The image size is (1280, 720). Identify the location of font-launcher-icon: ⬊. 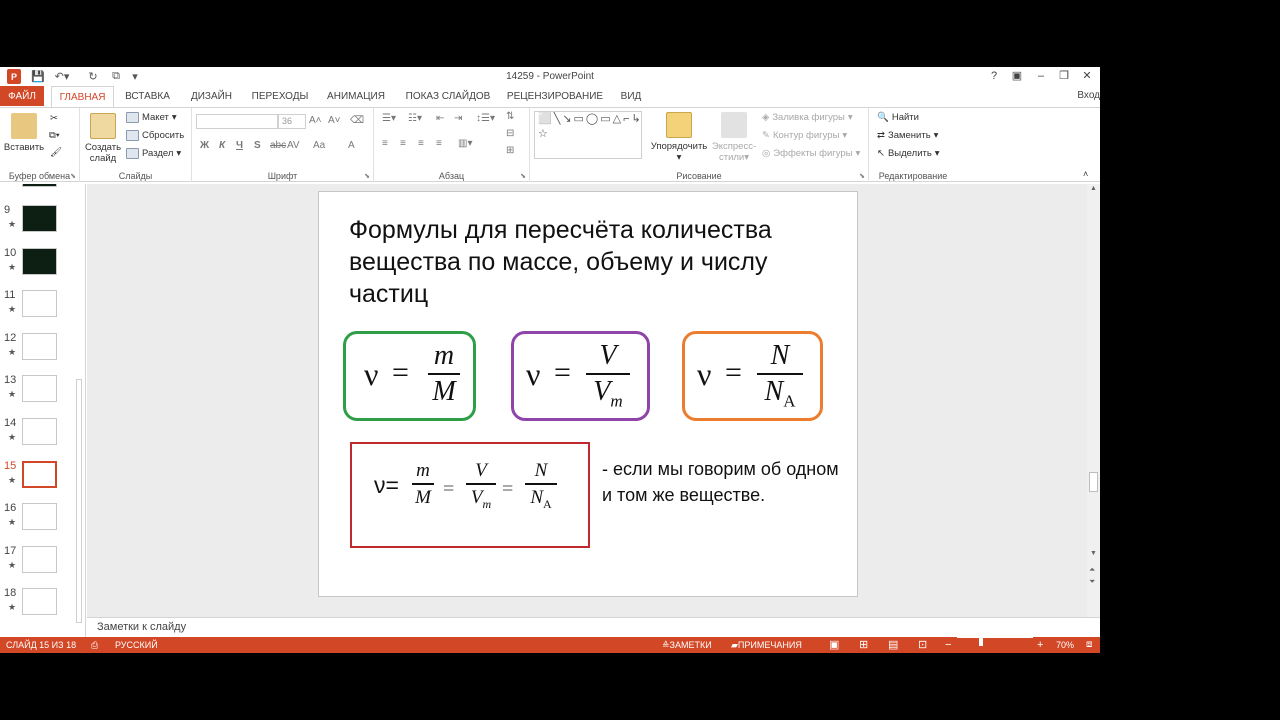
(367, 176).